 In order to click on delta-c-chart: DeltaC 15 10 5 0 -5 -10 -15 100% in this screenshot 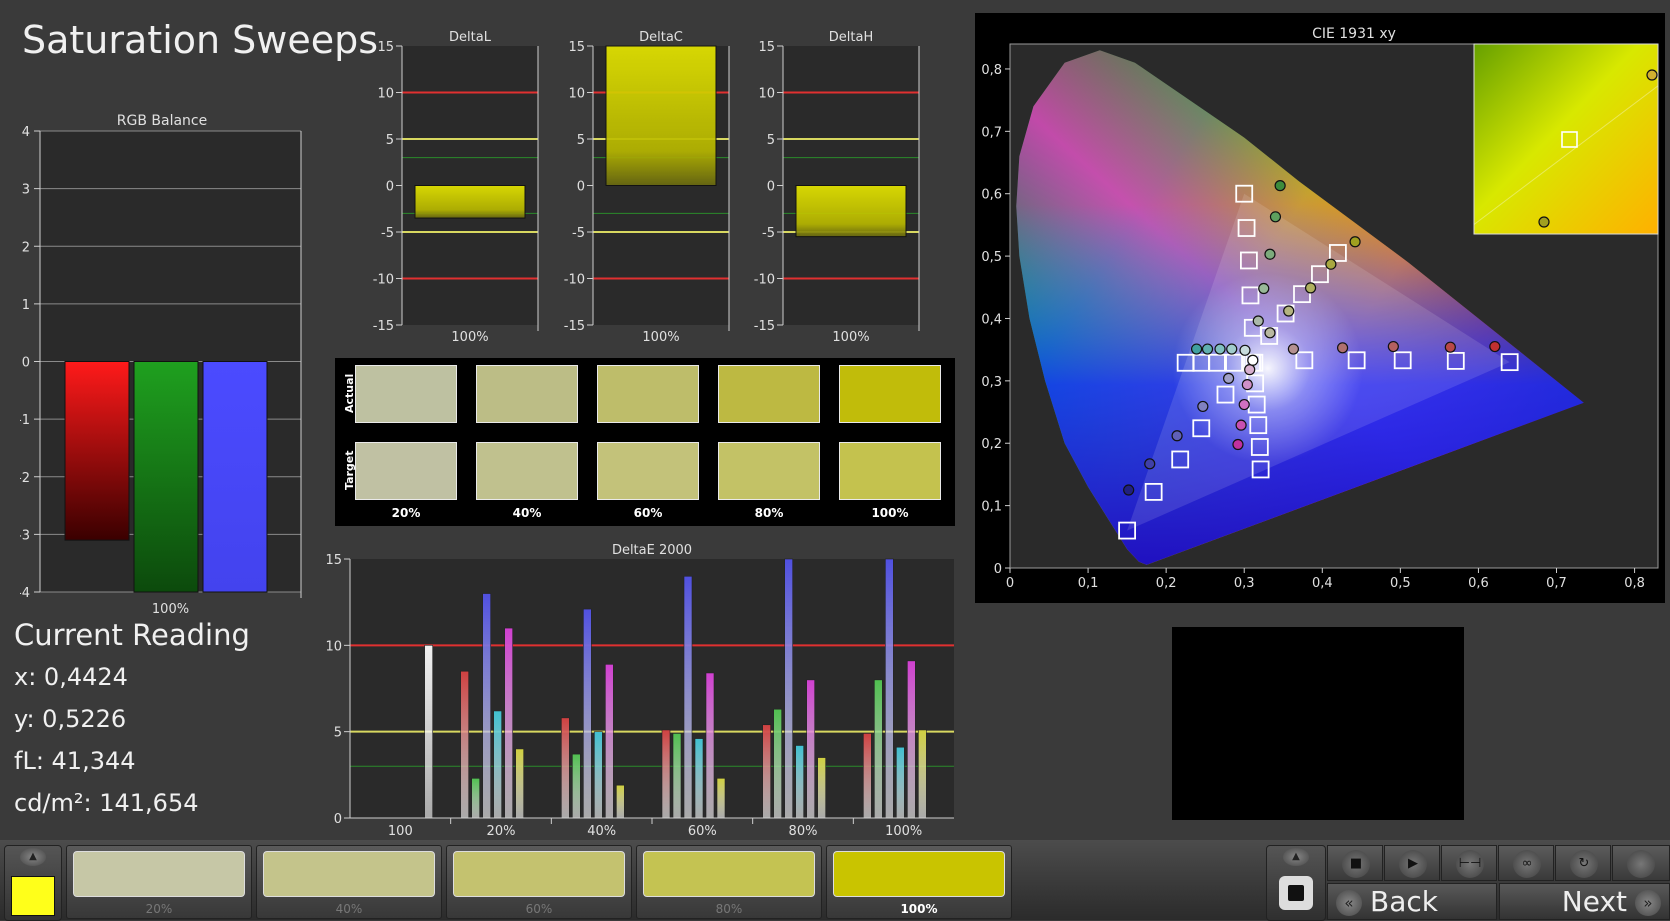, I will do `click(647, 187)`.